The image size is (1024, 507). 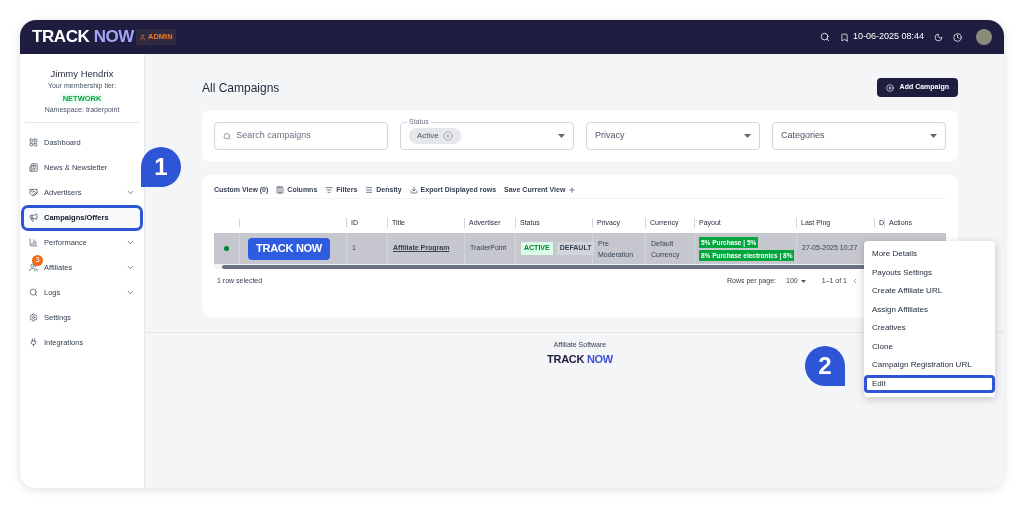 I want to click on filter-icon, so click(x=329, y=190).